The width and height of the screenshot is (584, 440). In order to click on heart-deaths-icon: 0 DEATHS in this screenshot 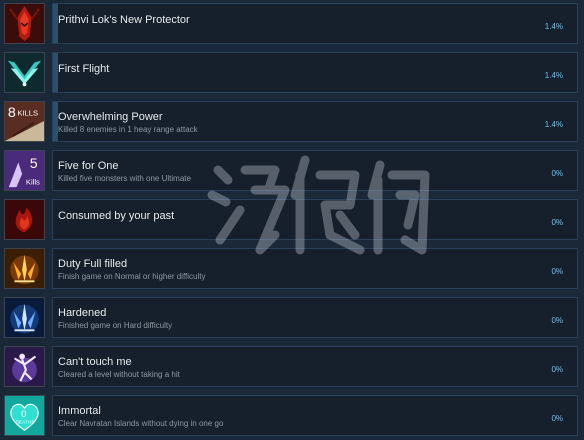, I will do `click(24, 415)`.